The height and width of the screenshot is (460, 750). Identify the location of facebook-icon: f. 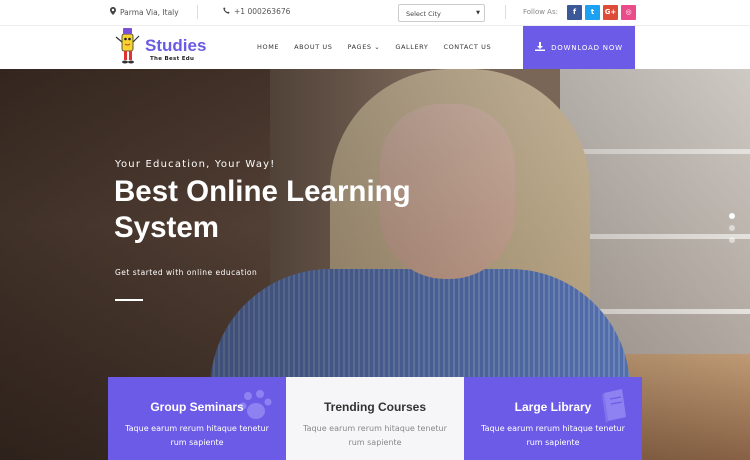
(574, 12).